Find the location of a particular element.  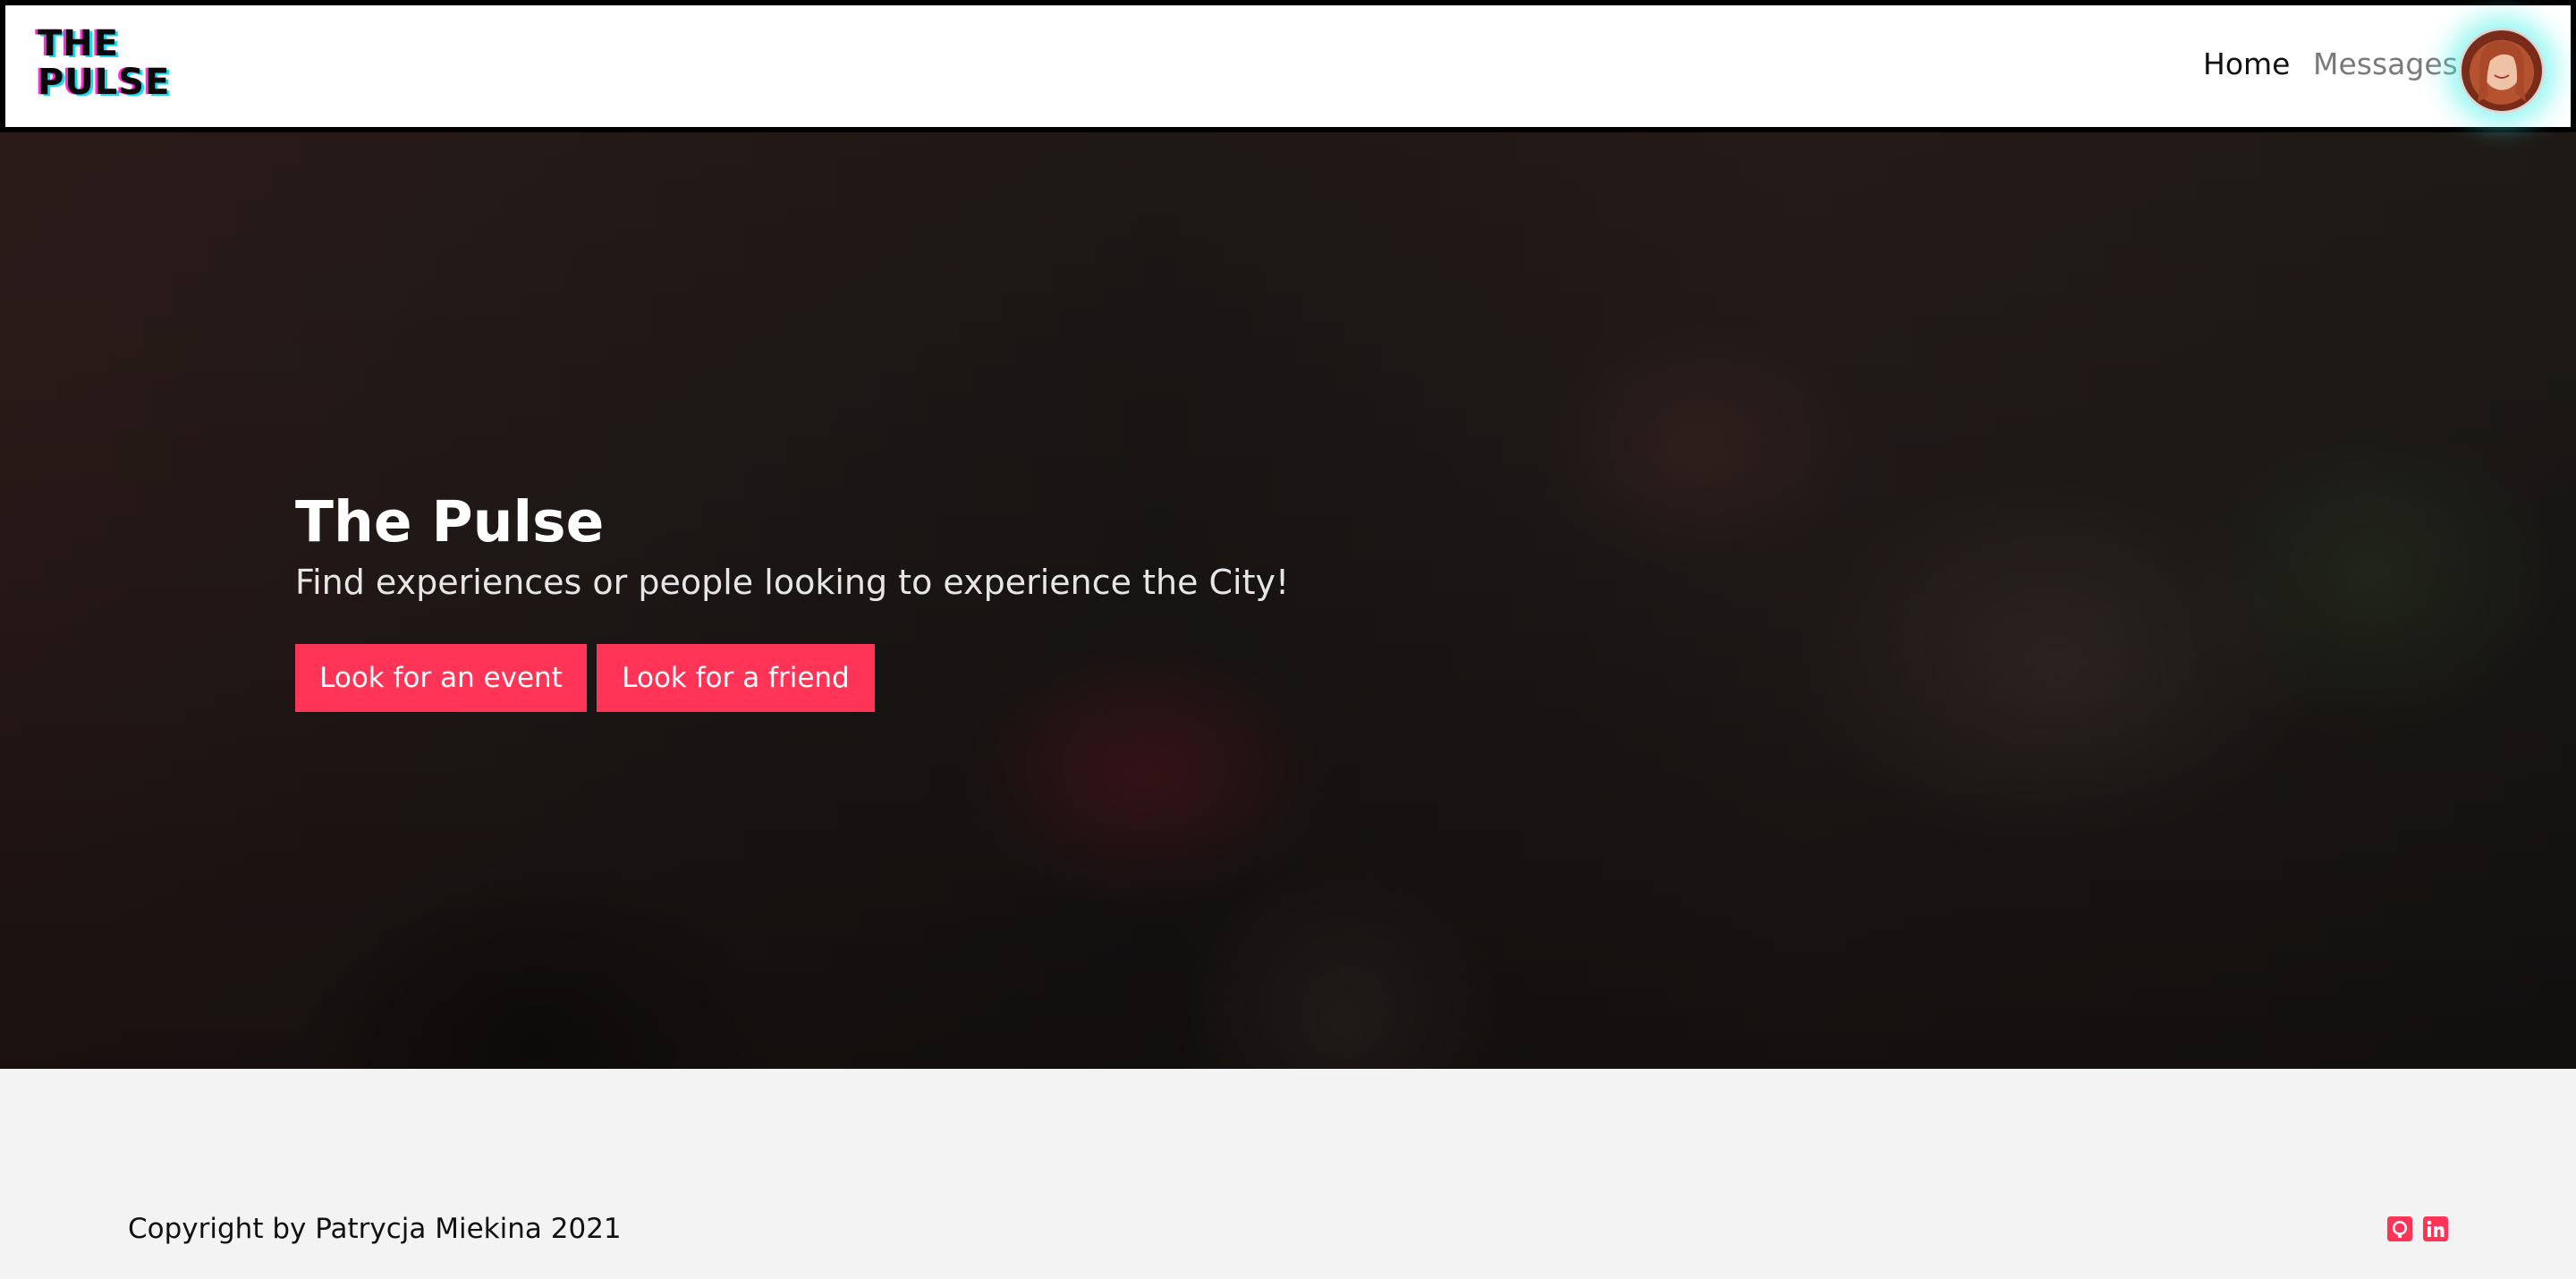

nav-messages-link: Messages is located at coordinates (2385, 64).